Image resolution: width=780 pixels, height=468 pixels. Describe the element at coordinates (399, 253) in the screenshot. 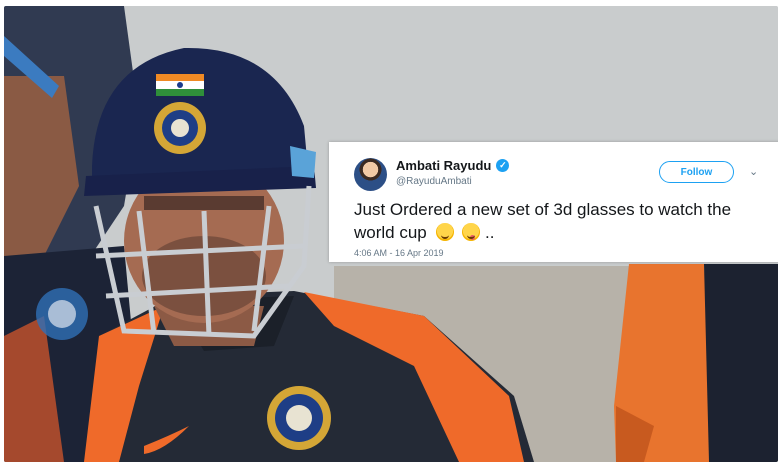

I see `tweet-timestamp: 4:06 AM - 16 Apr 2019` at that location.